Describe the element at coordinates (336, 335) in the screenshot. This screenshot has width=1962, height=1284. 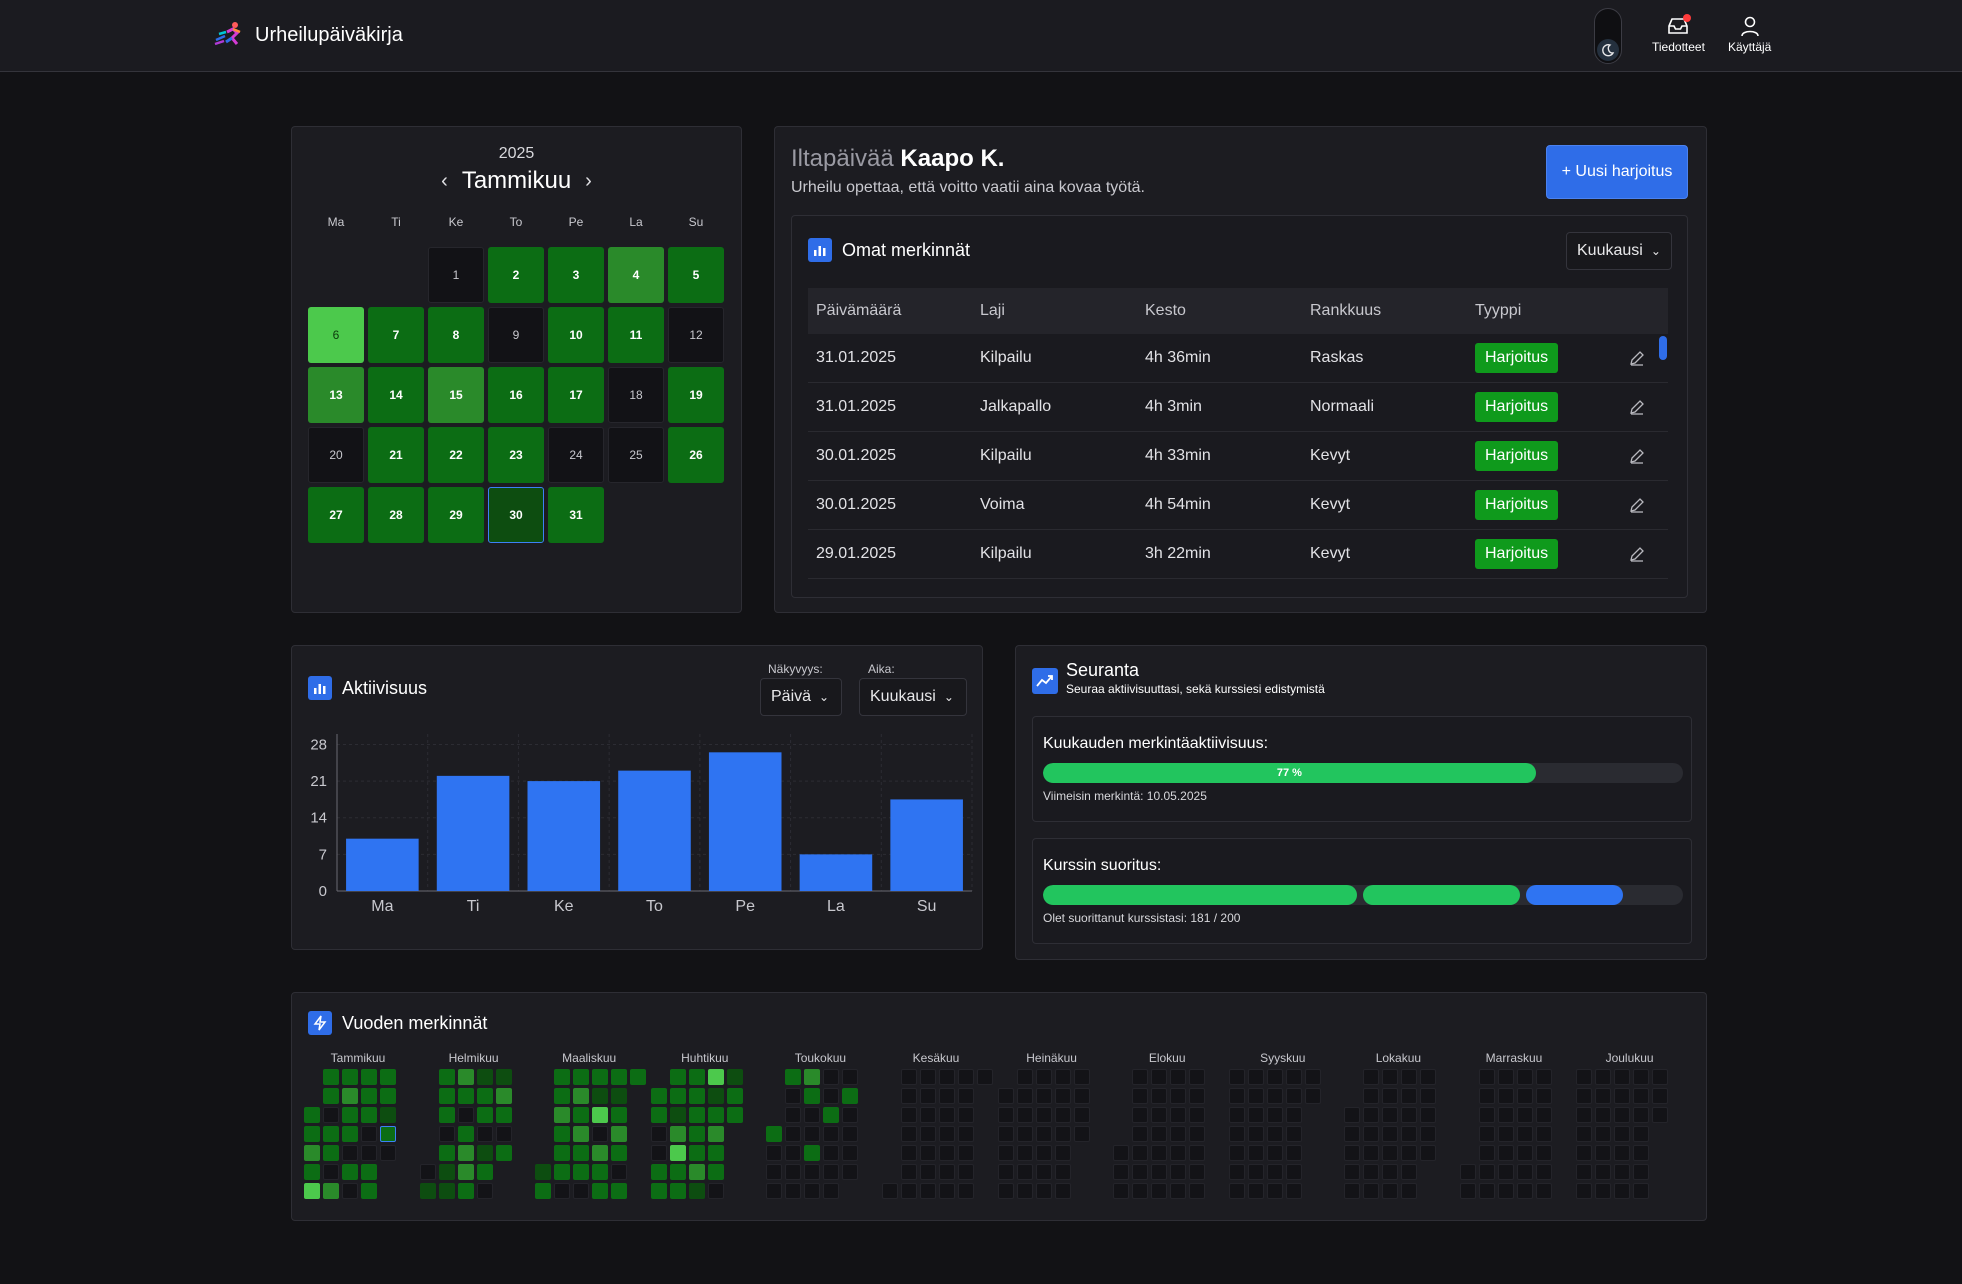
I see `calendar-day: 6` at that location.